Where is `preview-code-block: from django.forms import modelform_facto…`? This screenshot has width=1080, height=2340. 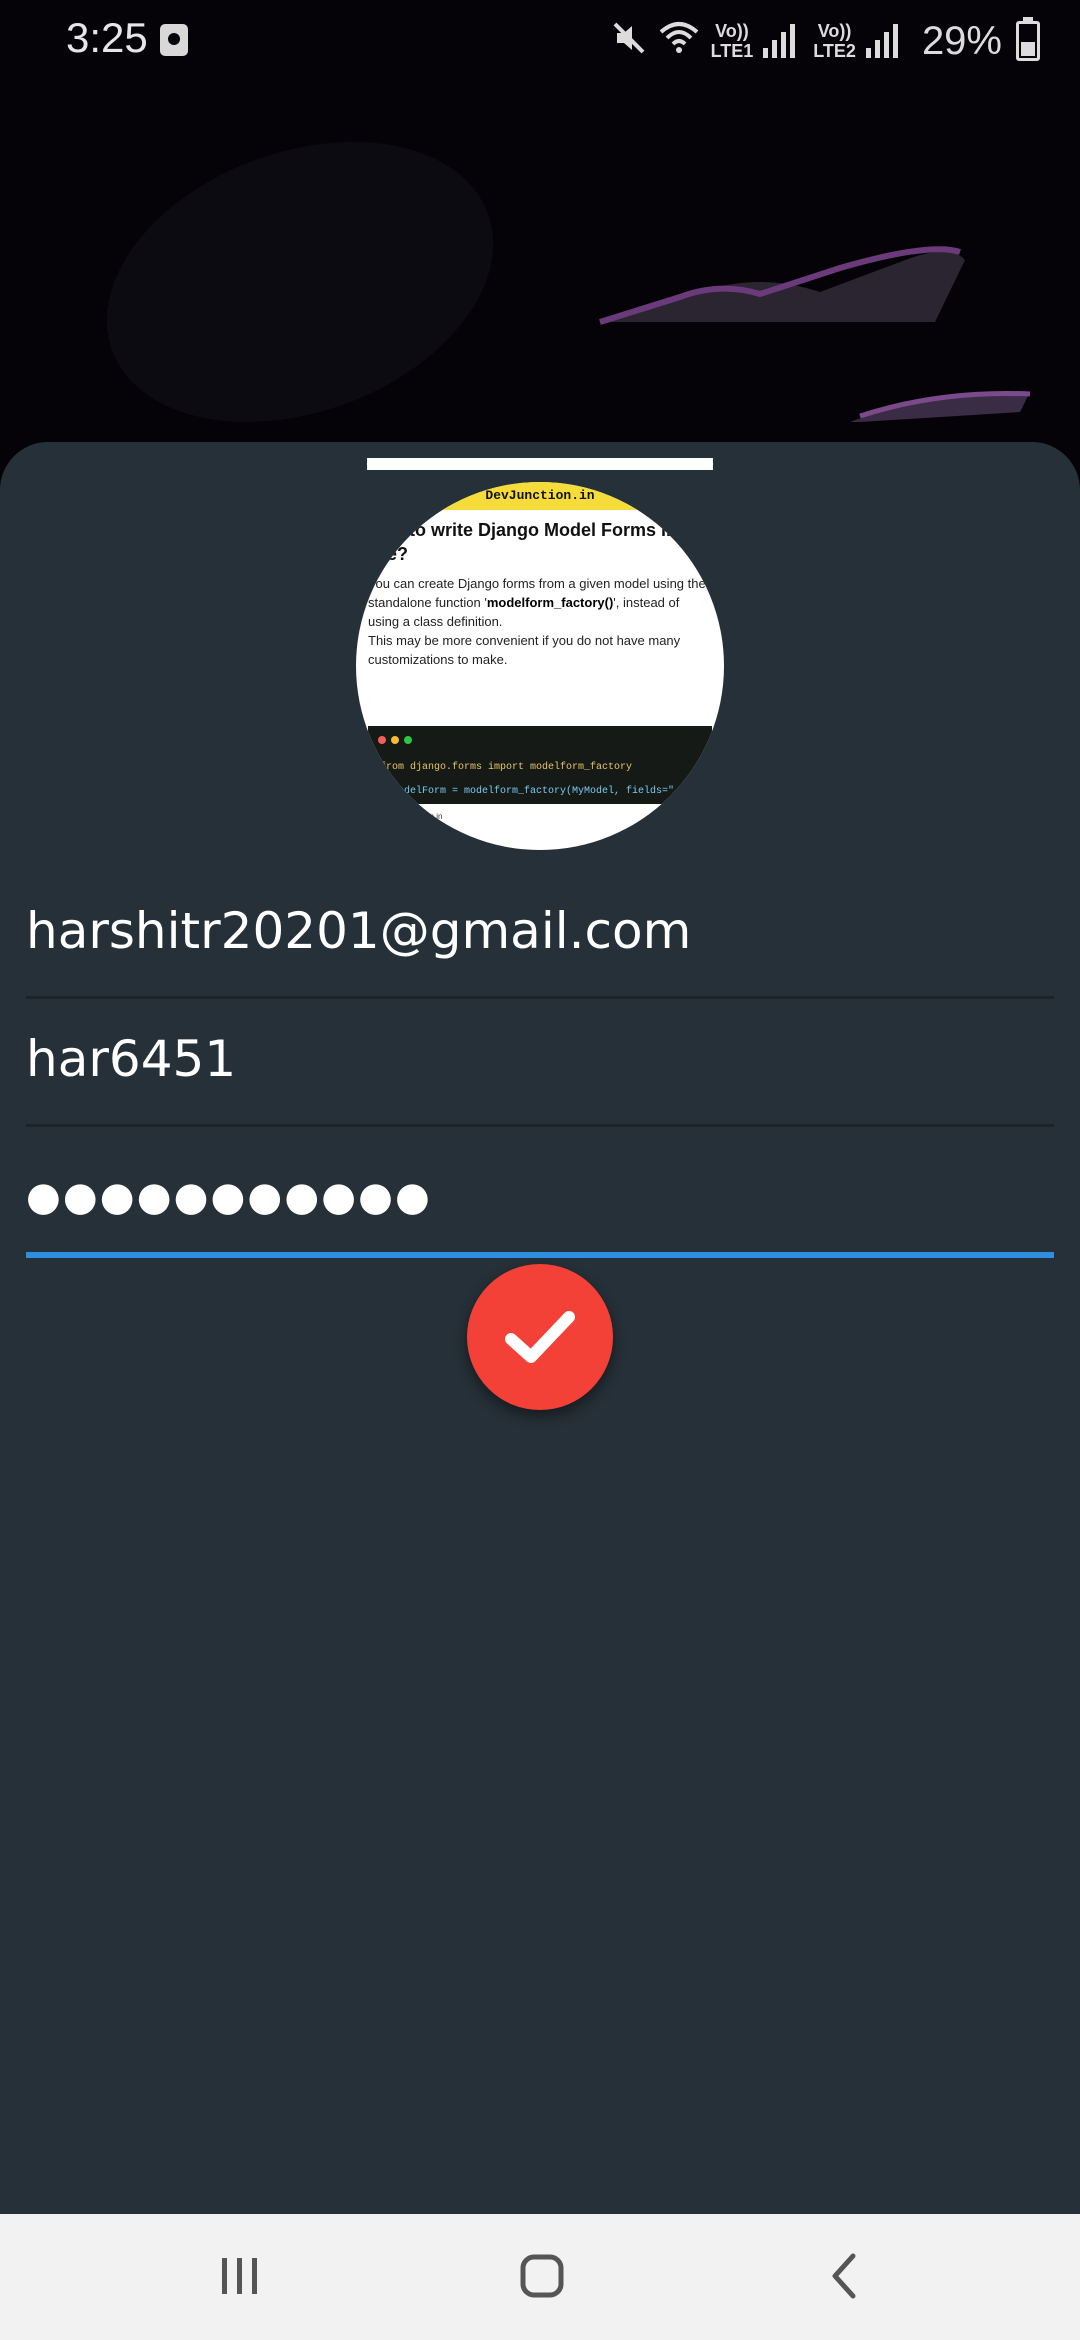
preview-code-block: from django.forms import modelform_facto… is located at coordinates (546, 765).